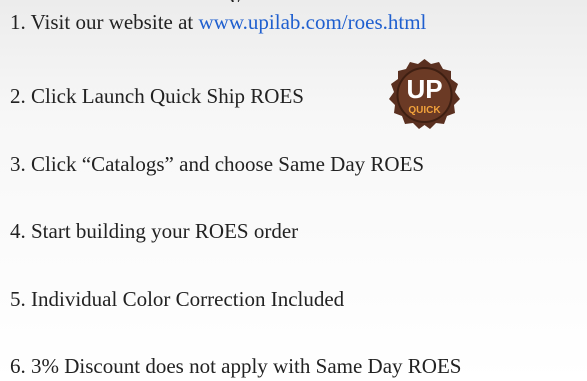 The width and height of the screenshot is (587, 381). What do you see at coordinates (18, 231) in the screenshot?
I see `step-4-number: 4.` at bounding box center [18, 231].